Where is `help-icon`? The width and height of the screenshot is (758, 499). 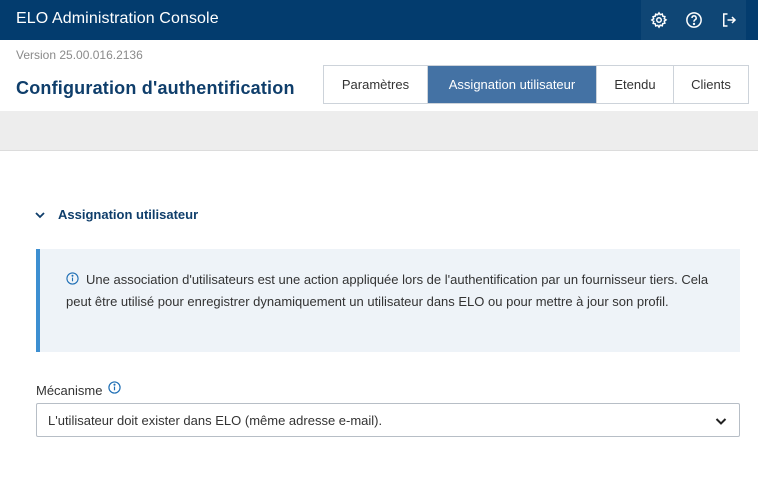
help-icon is located at coordinates (694, 20).